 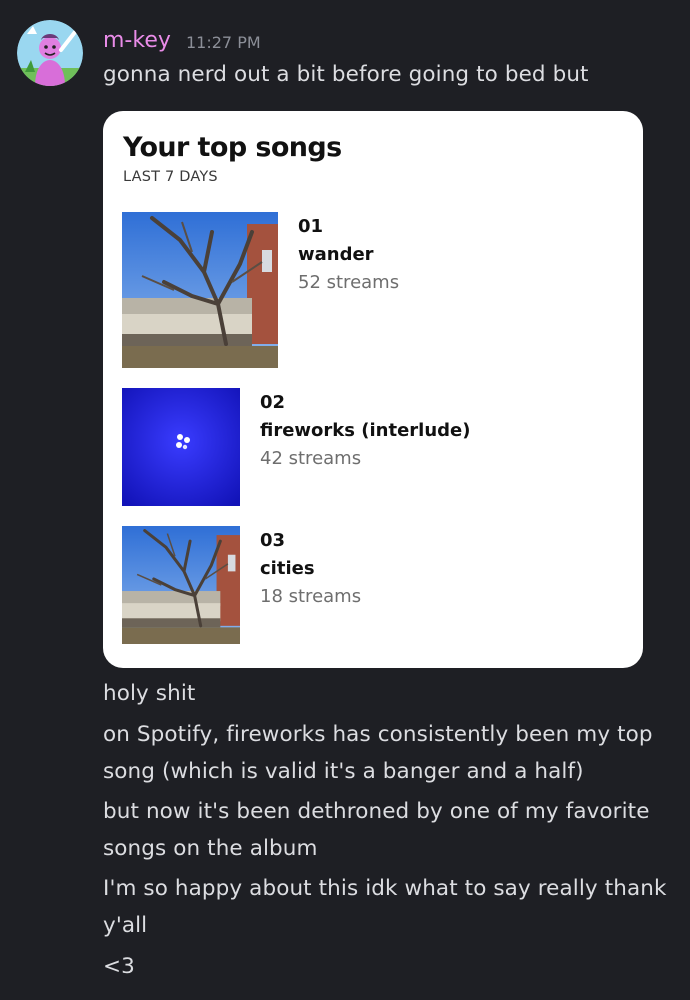 I want to click on song-streams: 18 streams, so click(x=311, y=596).